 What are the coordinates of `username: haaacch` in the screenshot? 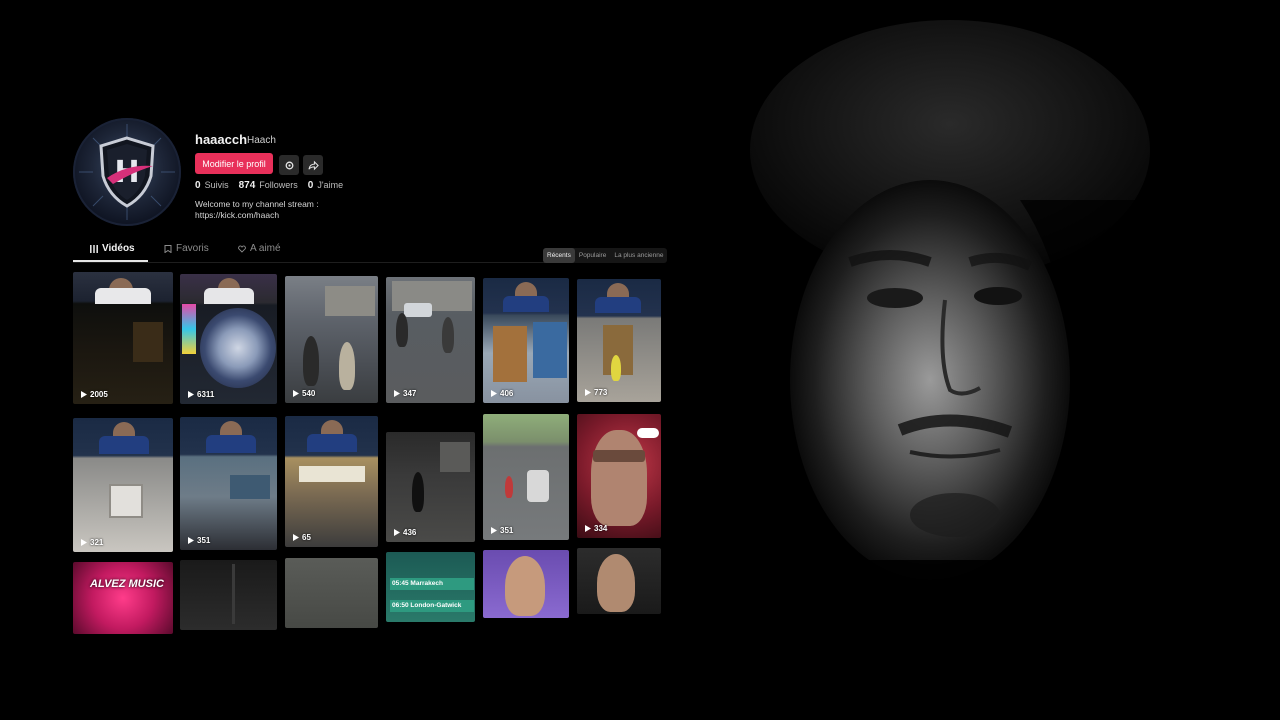 It's located at (221, 139).